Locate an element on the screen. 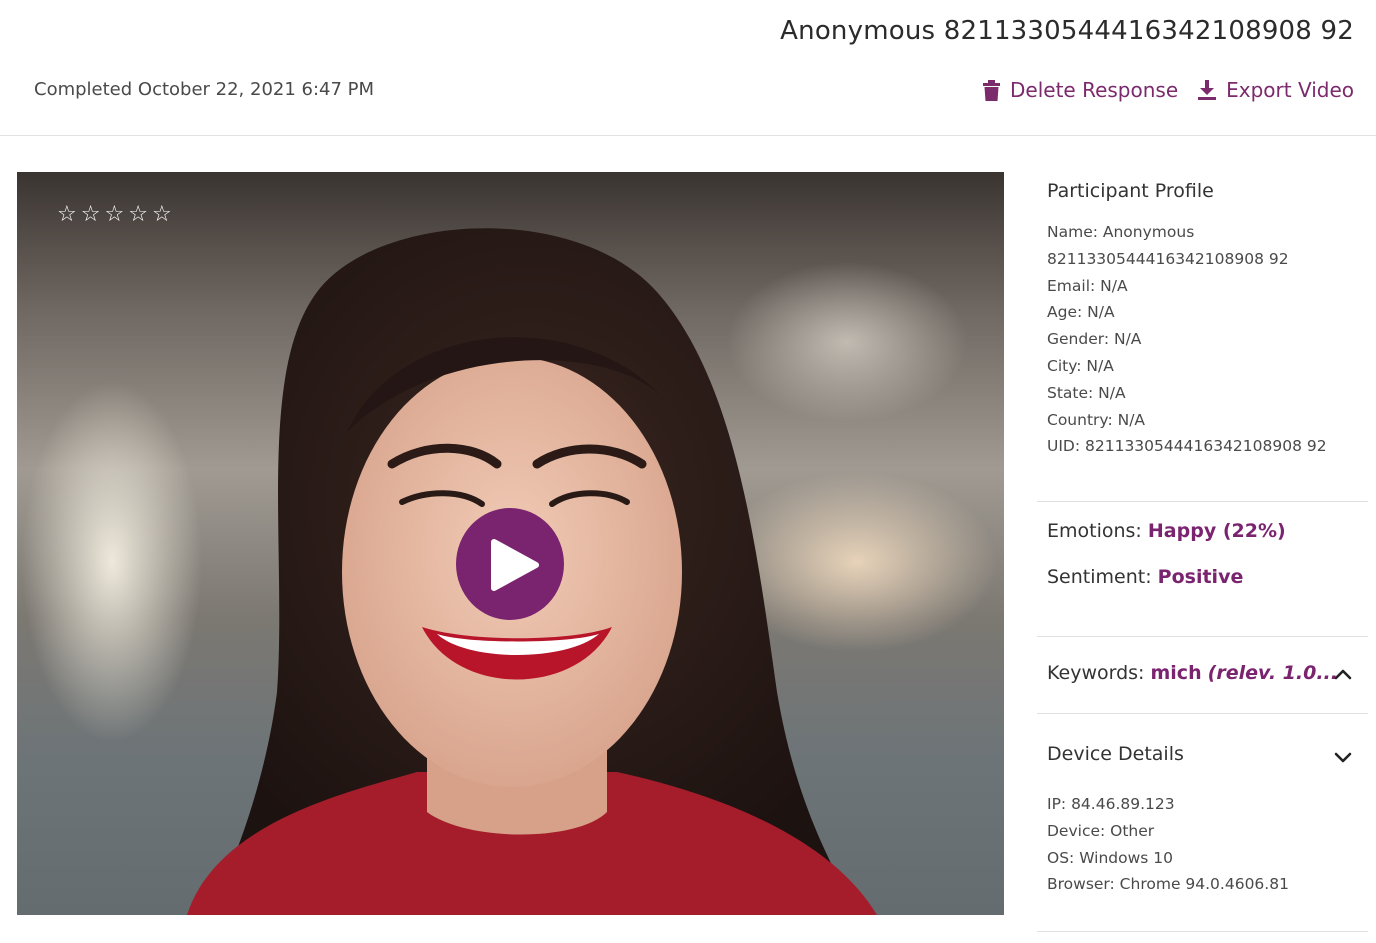 The height and width of the screenshot is (943, 1376). profile-uid: UID: 8211330544416342108908 92 is located at coordinates (1187, 446).